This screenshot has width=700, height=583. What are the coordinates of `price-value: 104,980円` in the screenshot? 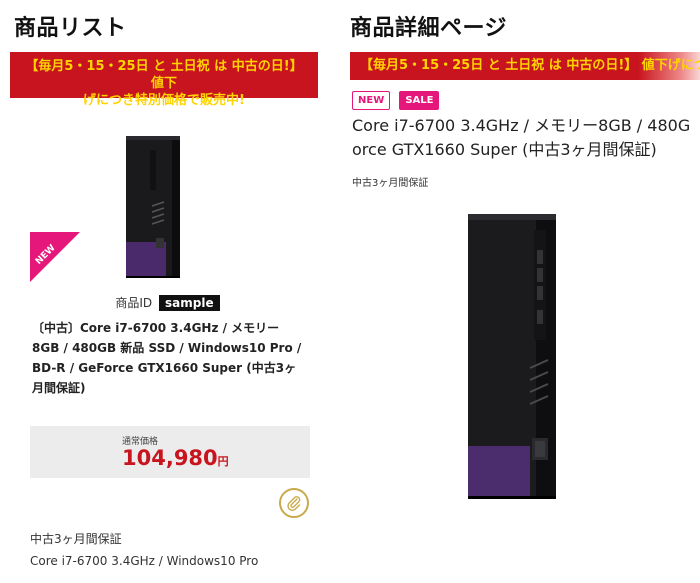 It's located at (175, 458).